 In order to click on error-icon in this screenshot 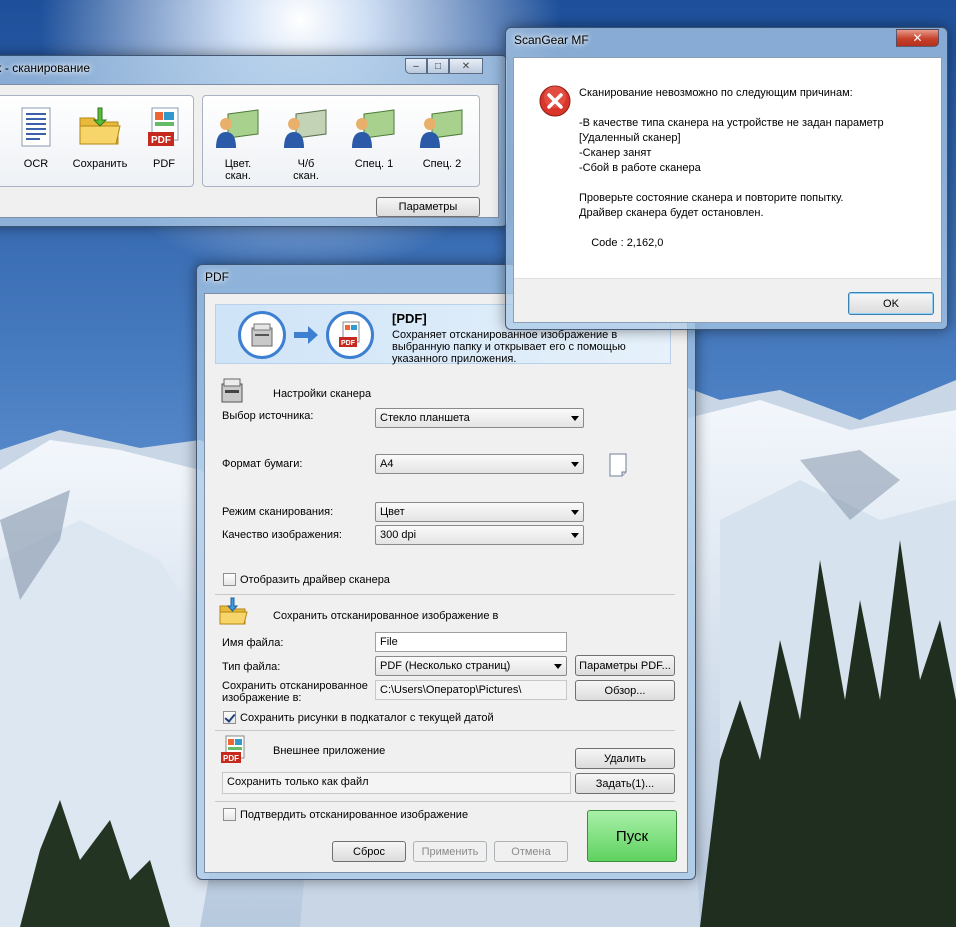, I will do `click(555, 101)`.